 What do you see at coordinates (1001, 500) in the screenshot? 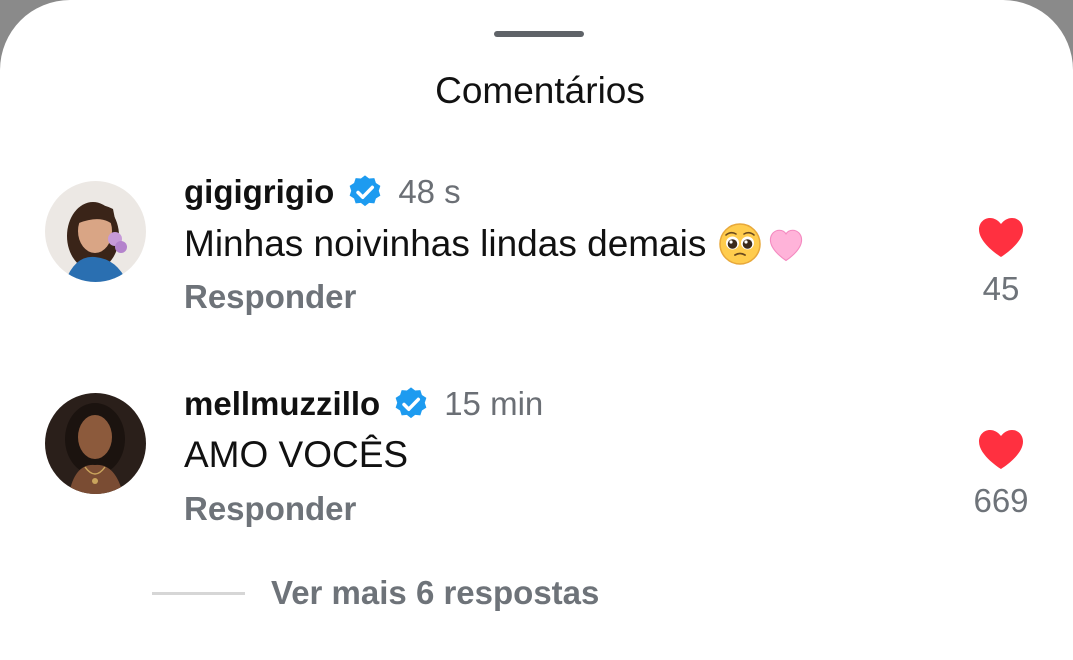
I see `like-count: 669` at bounding box center [1001, 500].